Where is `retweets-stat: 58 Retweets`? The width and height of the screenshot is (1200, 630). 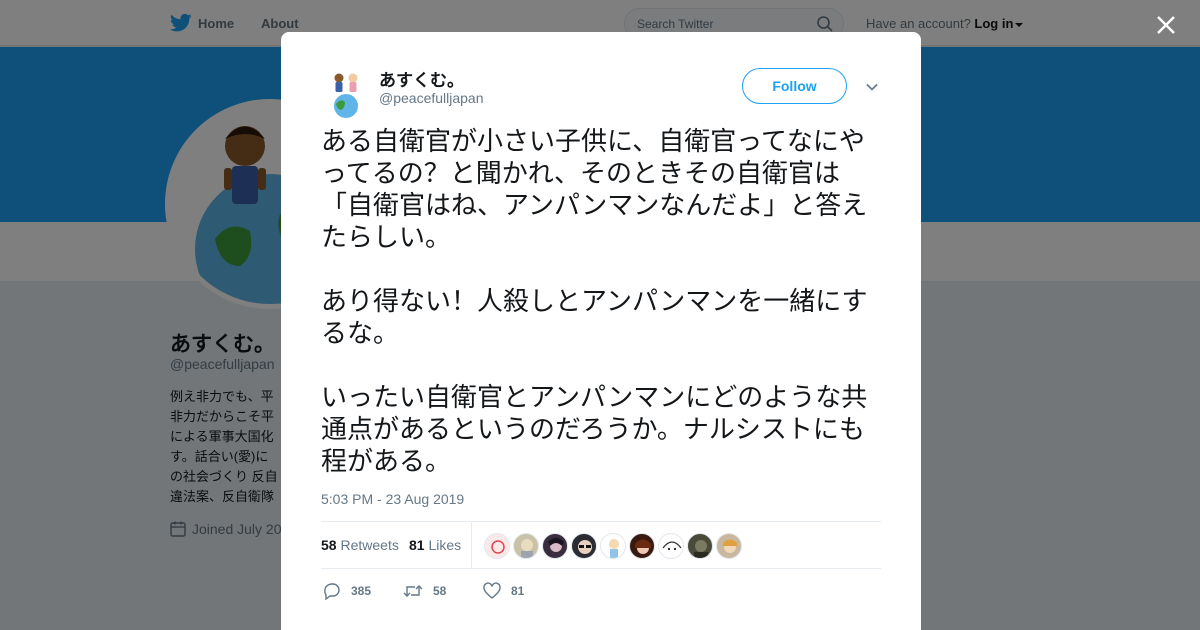
retweets-stat: 58 Retweets is located at coordinates (360, 545).